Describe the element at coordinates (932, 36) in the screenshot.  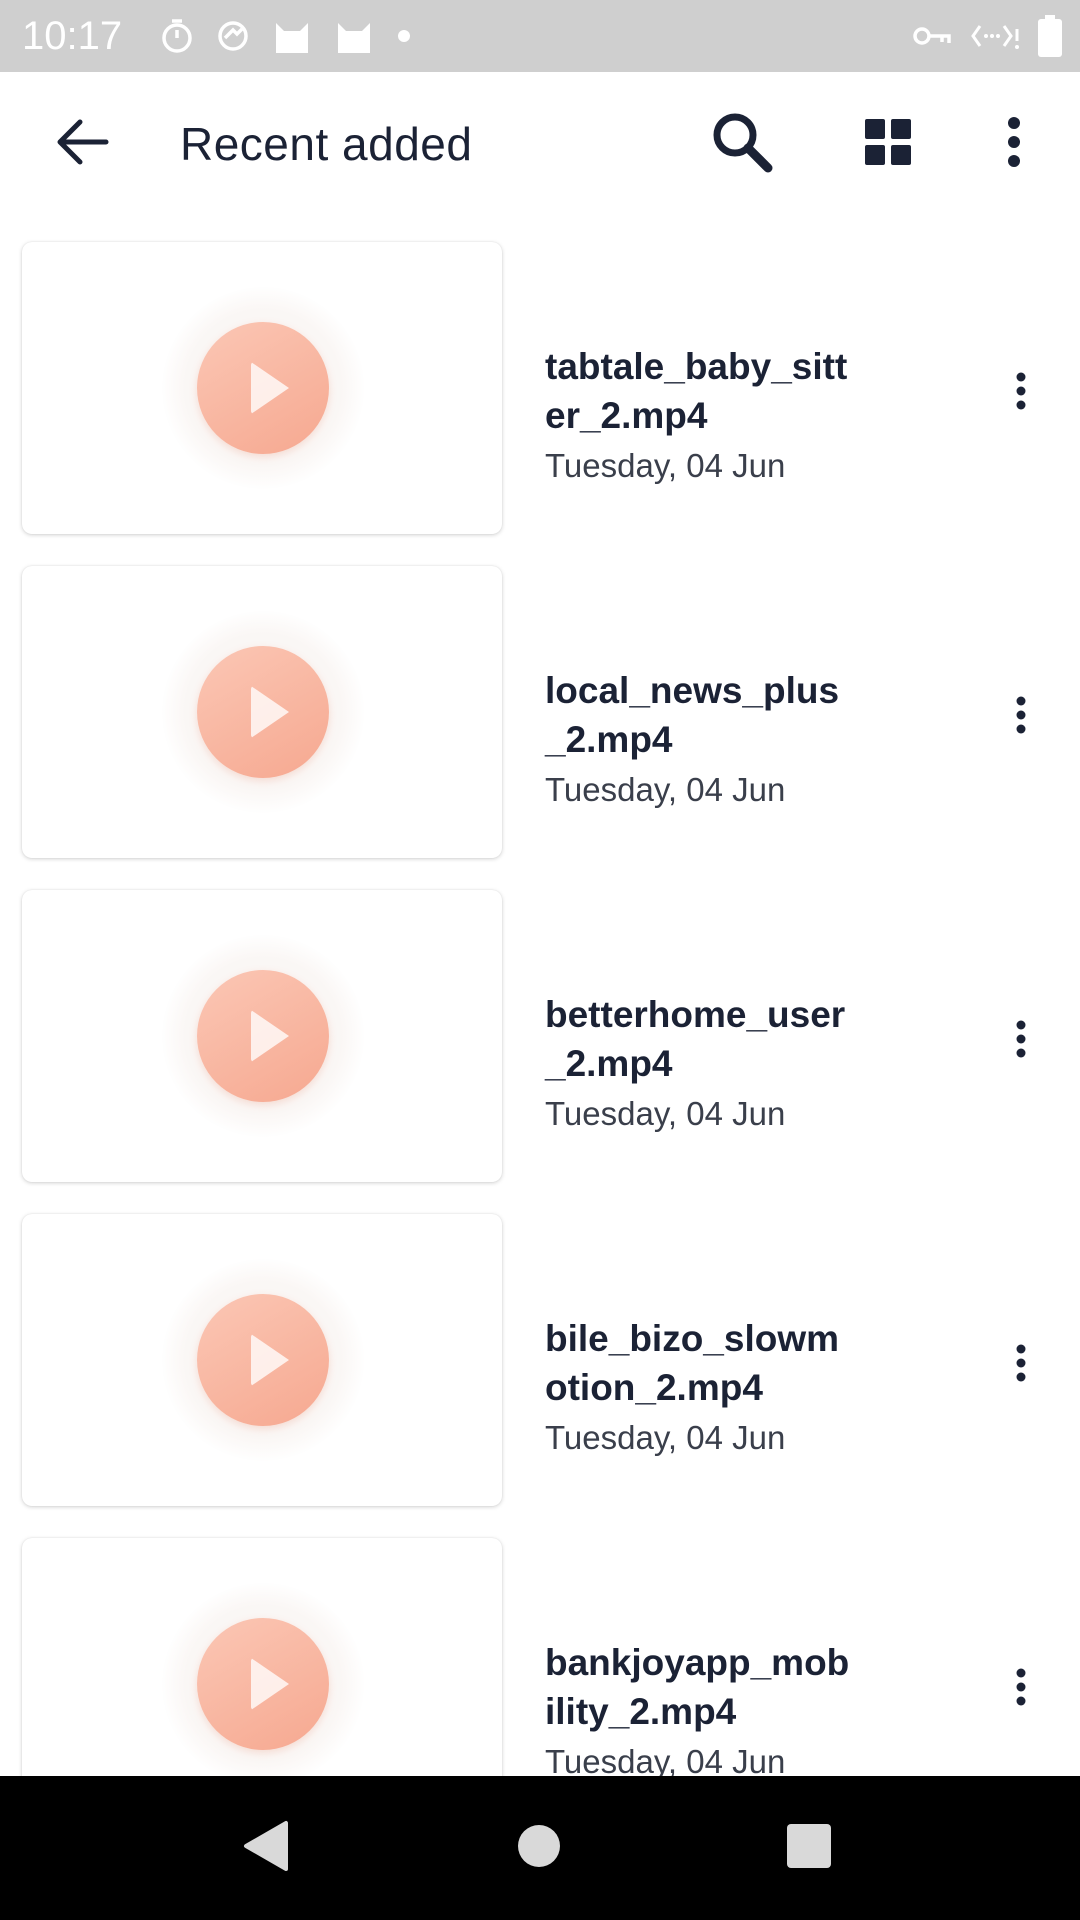
I see `vpn-key-icon` at that location.